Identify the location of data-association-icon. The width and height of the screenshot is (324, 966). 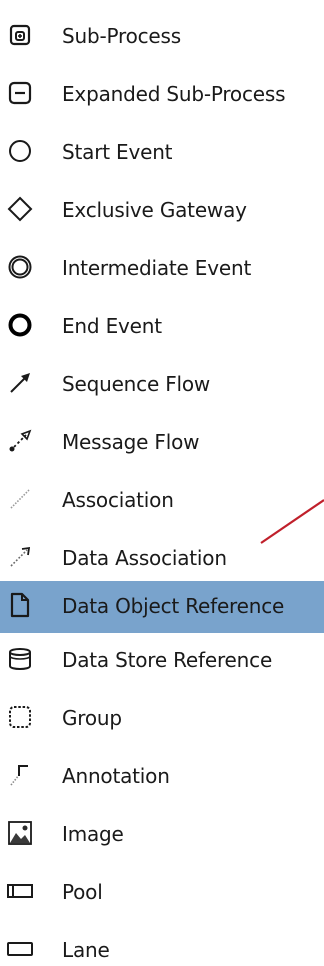
(20, 557).